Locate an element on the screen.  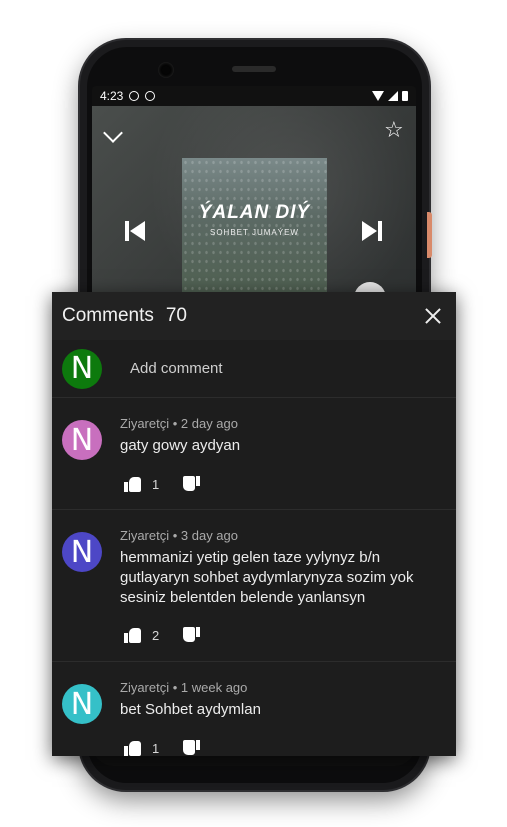
star-icon: ☆ is located at coordinates (394, 130).